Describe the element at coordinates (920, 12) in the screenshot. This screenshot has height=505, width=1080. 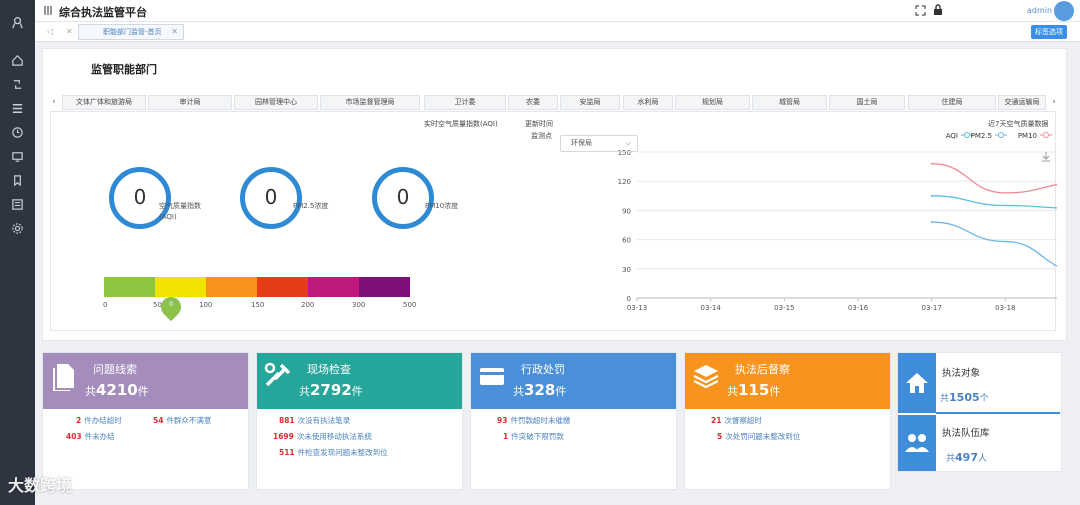
I see `fullscreen-icon` at that location.